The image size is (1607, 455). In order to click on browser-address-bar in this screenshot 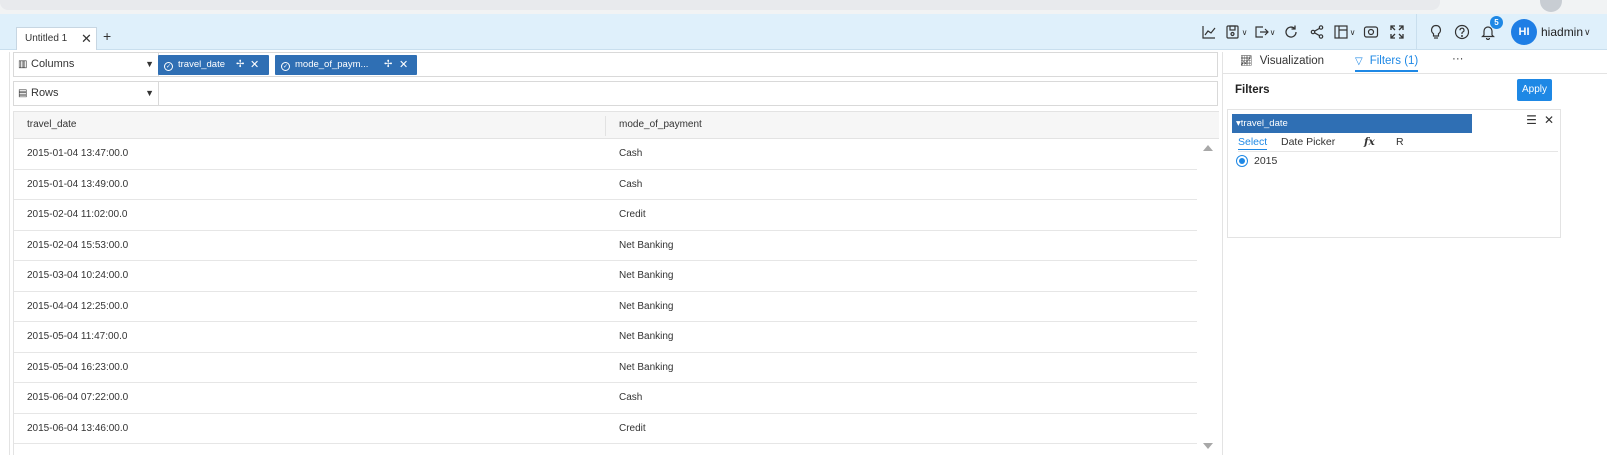, I will do `click(720, 5)`.